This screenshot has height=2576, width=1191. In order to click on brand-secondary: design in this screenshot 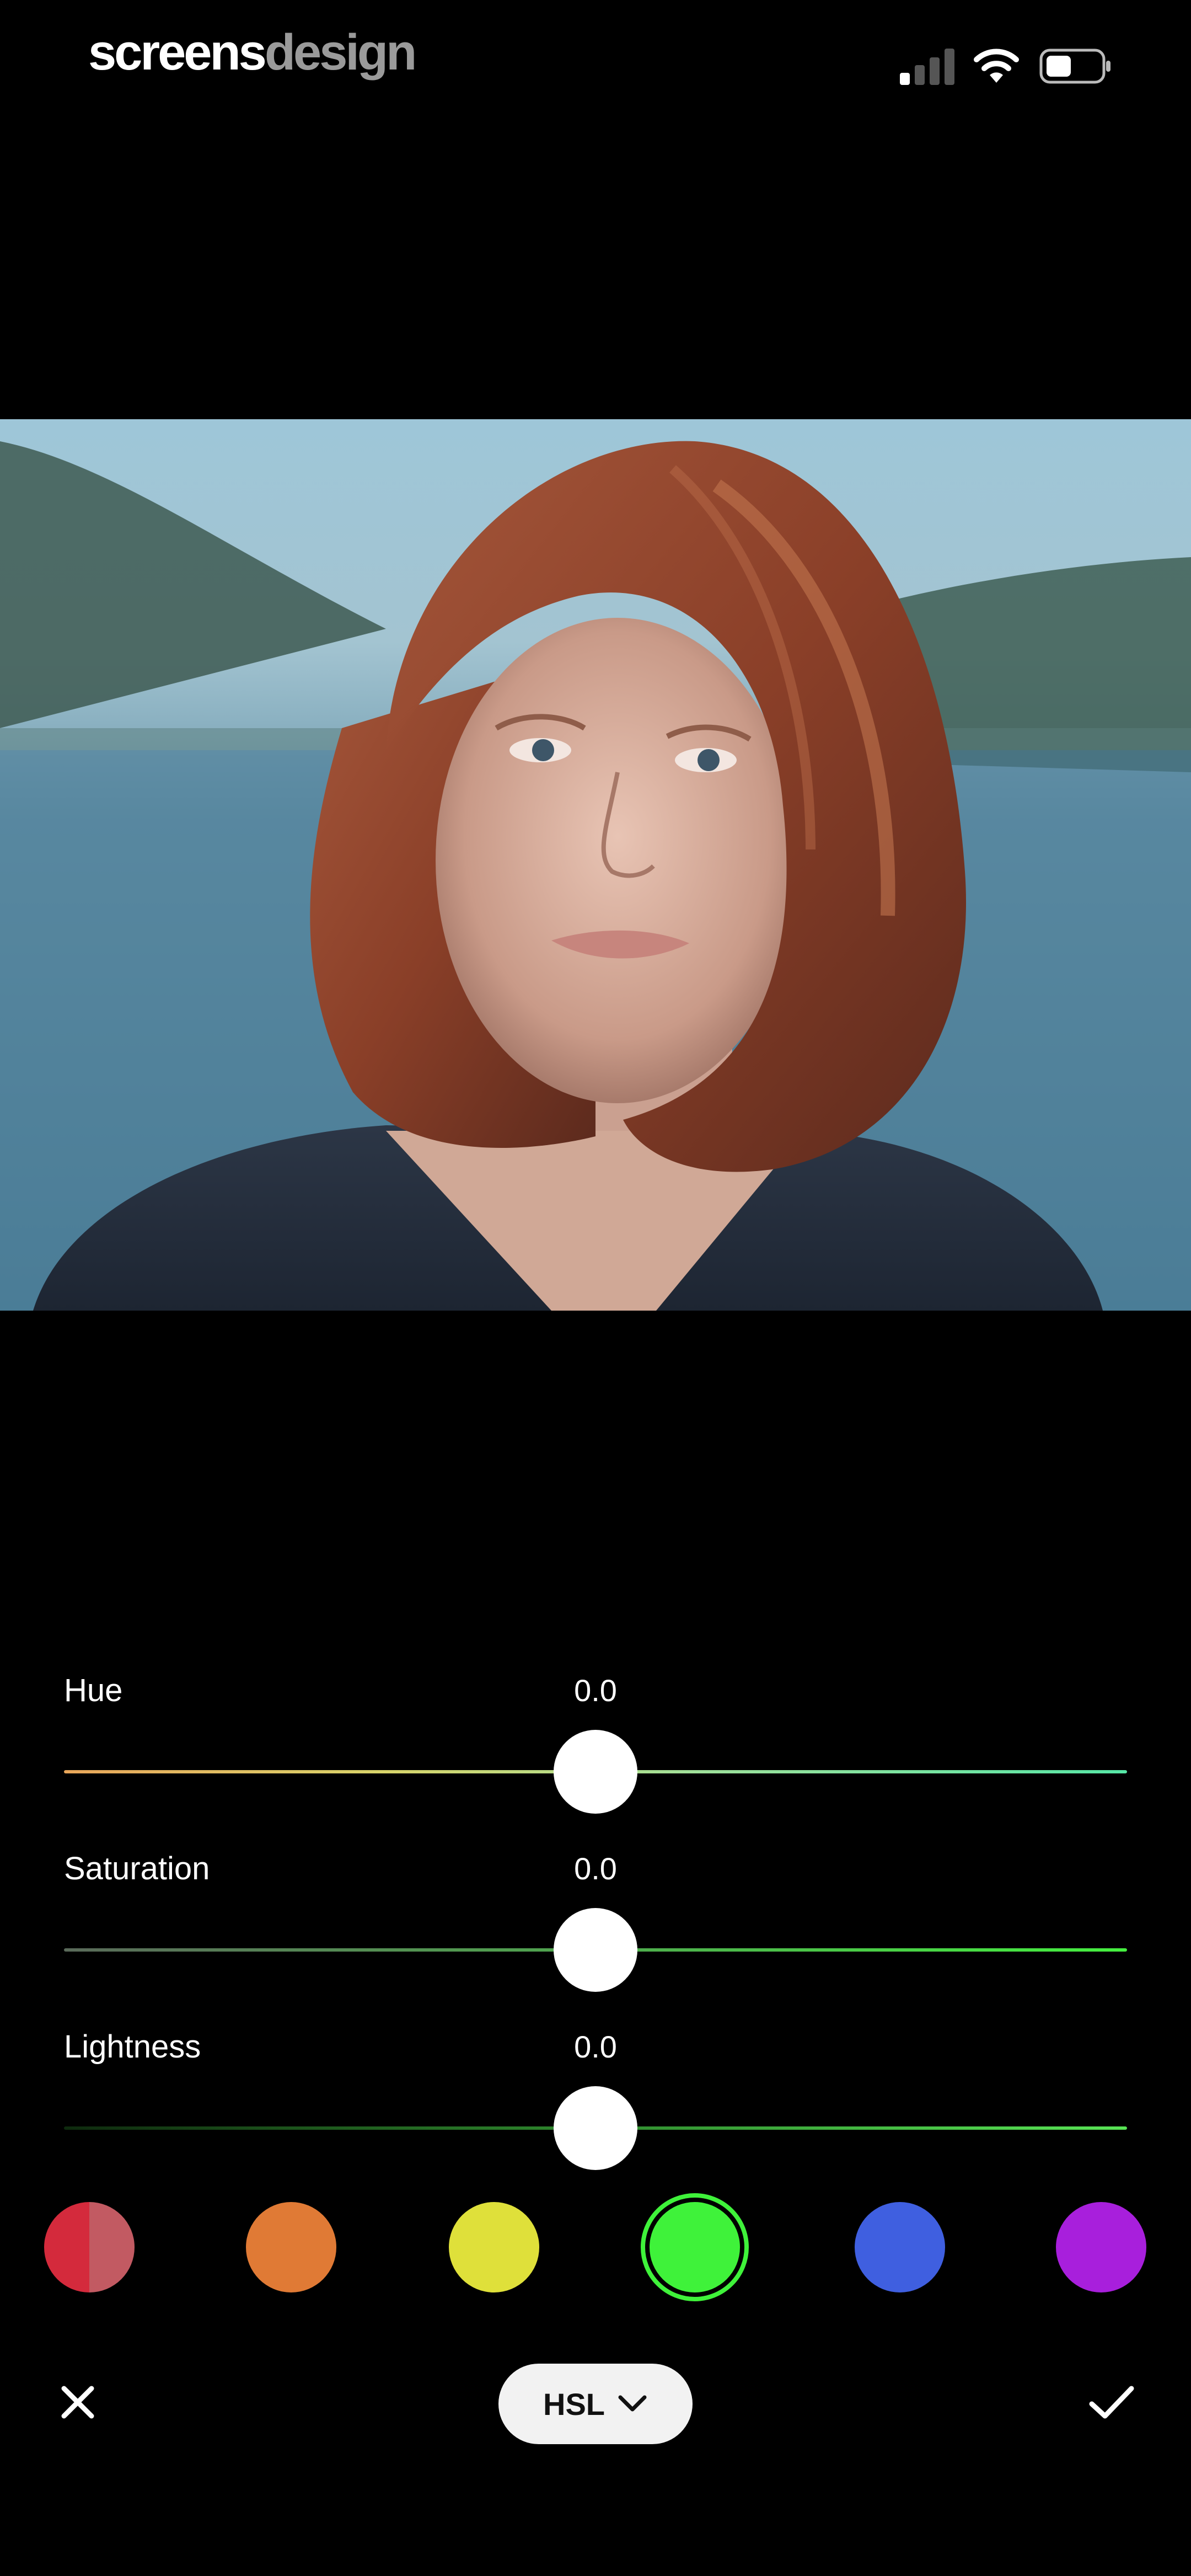, I will do `click(341, 52)`.